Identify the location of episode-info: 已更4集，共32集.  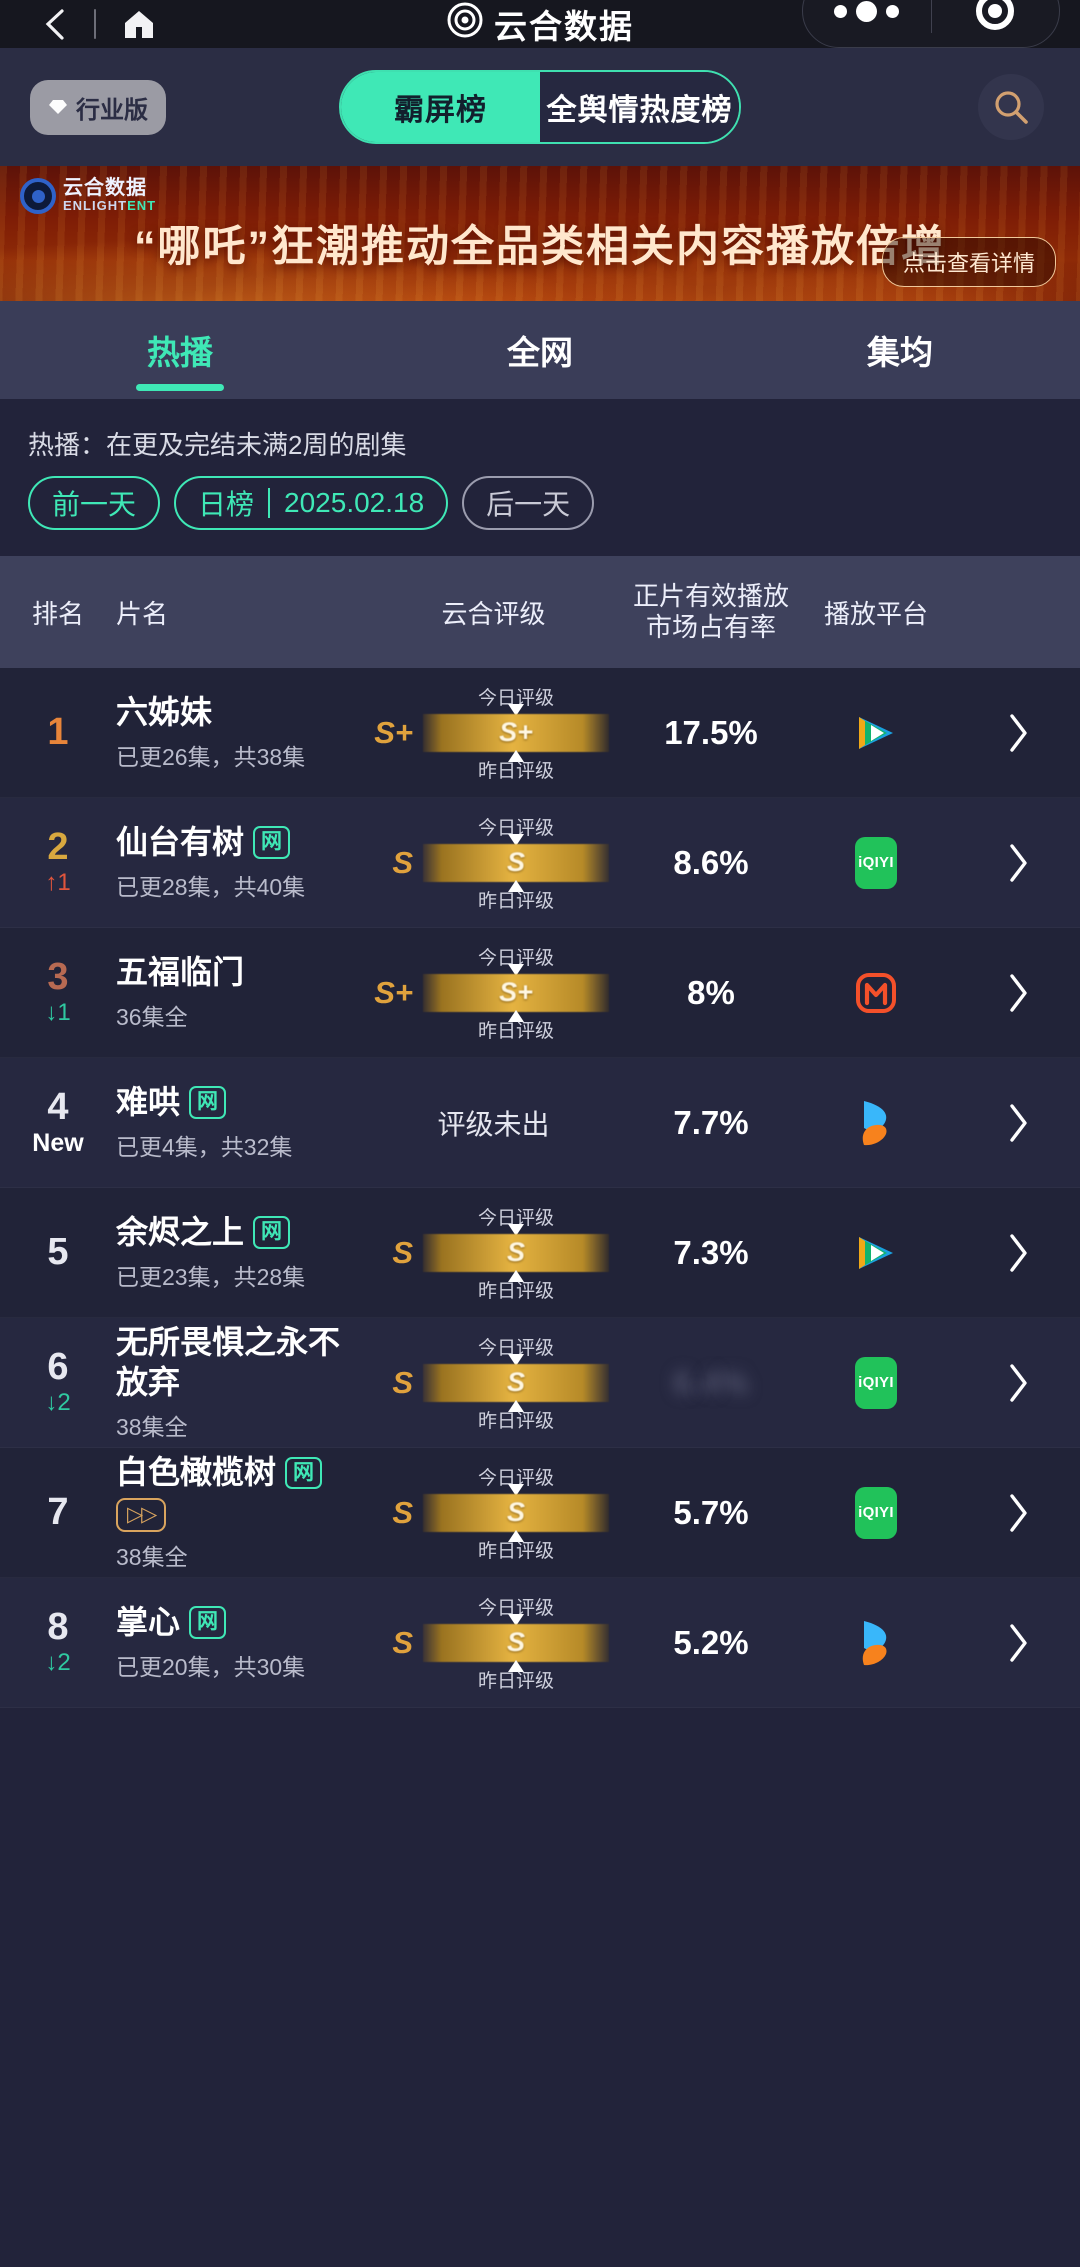
(204, 1147).